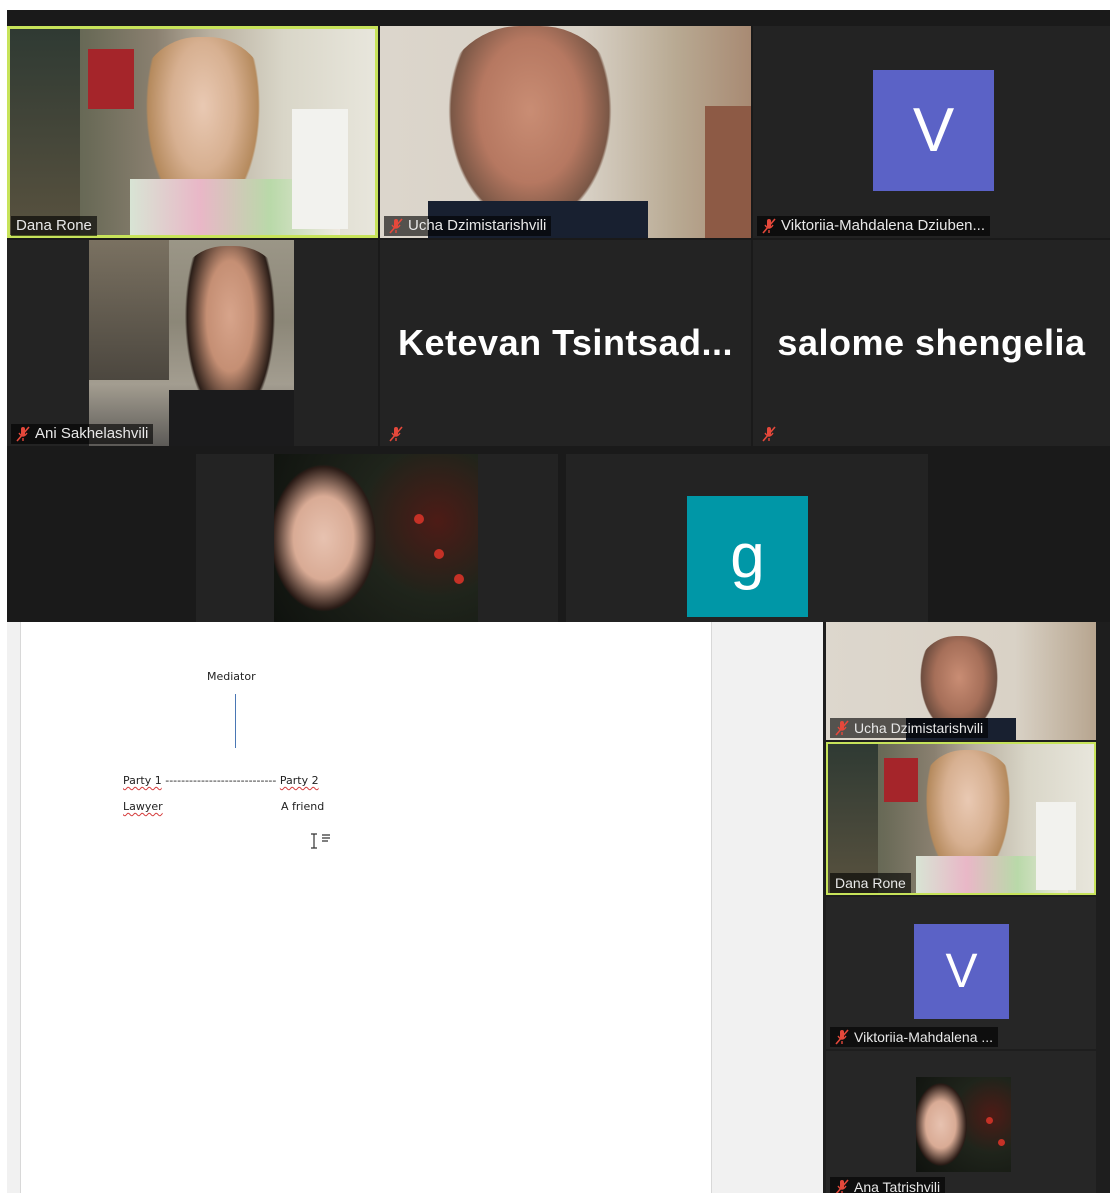 The width and height of the screenshot is (1110, 1193). I want to click on side-tile-ana: Ana Tatrishvili, so click(961, 1122).